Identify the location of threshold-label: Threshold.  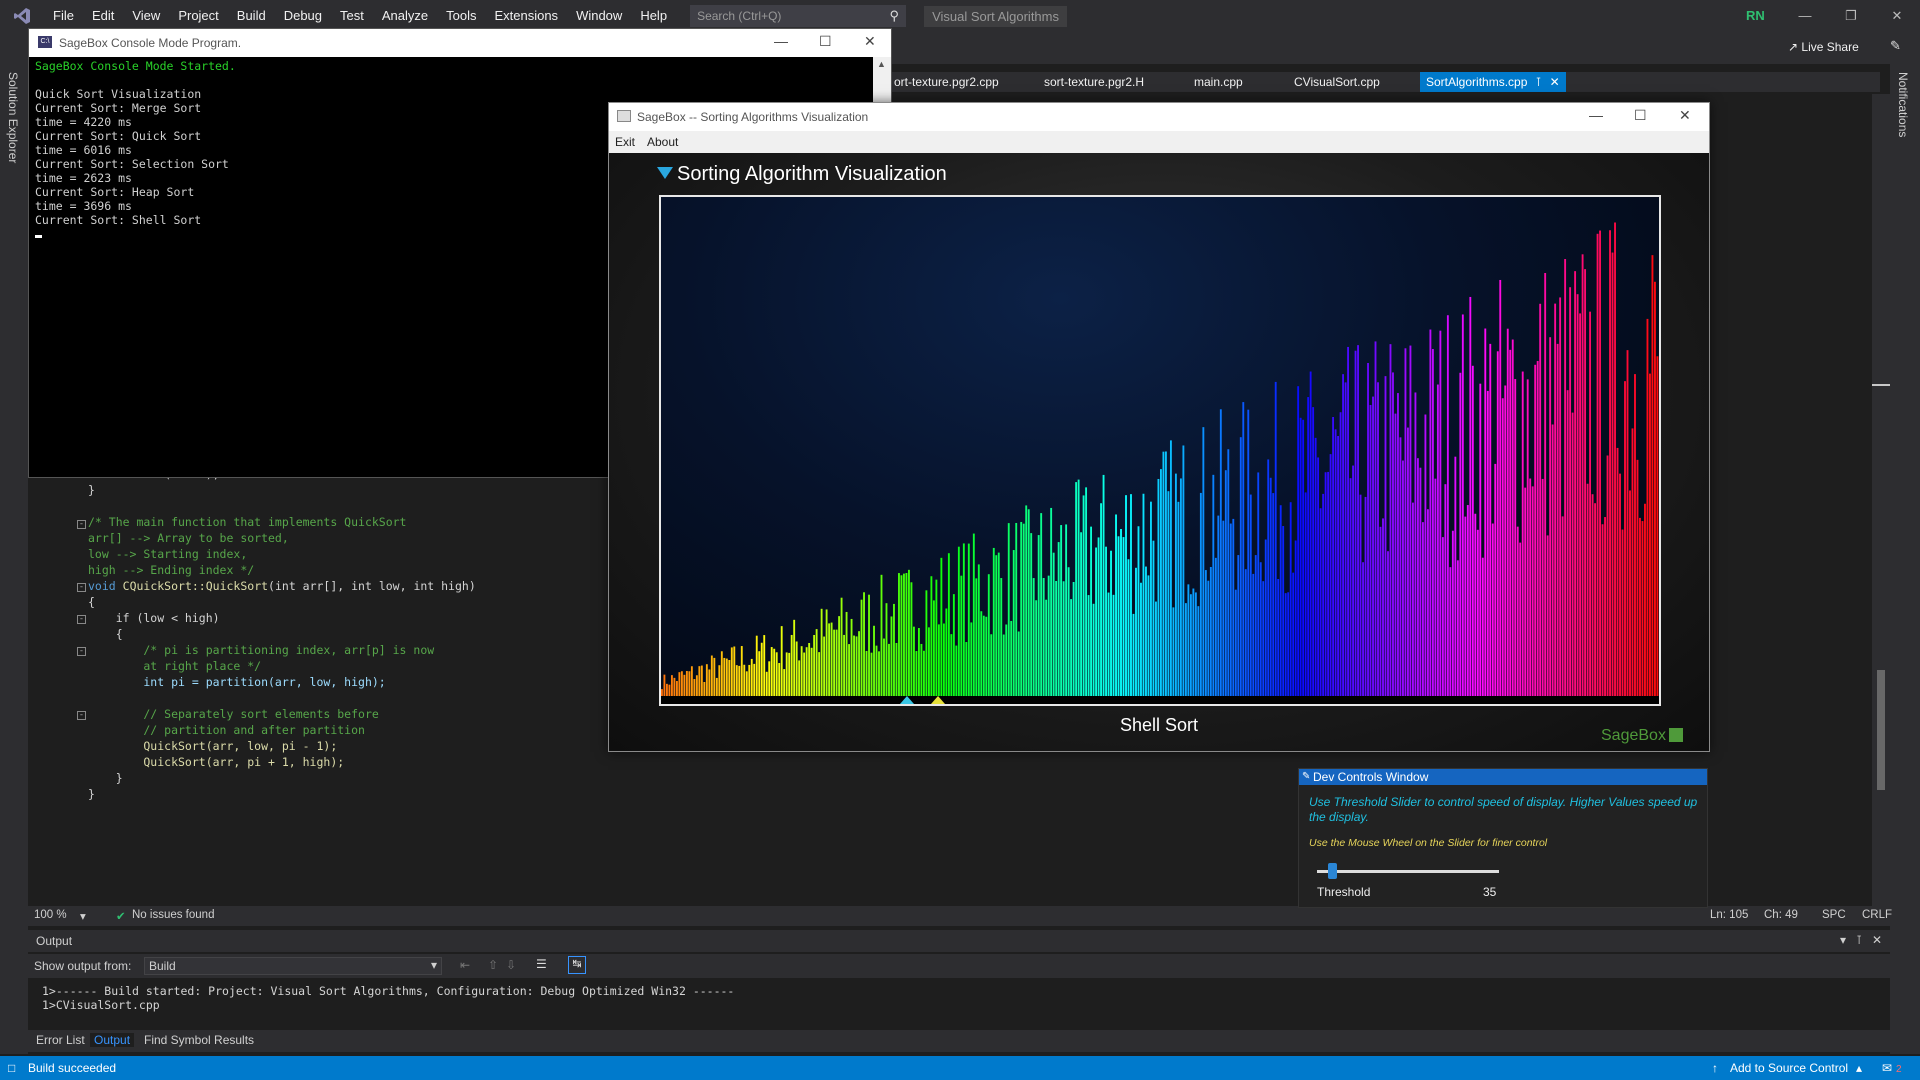
(1344, 892).